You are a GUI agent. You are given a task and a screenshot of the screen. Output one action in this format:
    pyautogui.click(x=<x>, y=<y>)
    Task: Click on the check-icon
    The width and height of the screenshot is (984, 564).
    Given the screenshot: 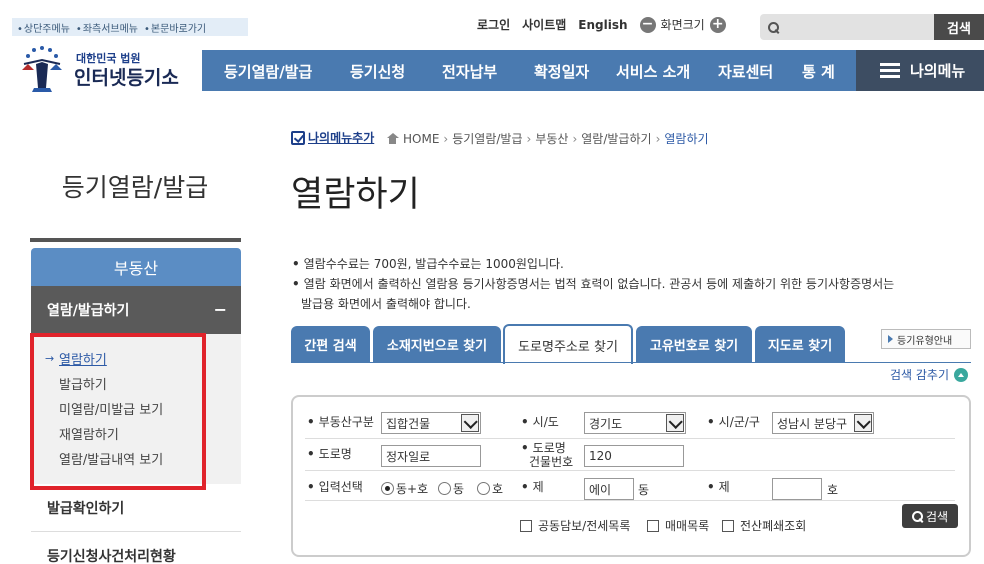 What is the action you would take?
    pyautogui.click(x=298, y=137)
    